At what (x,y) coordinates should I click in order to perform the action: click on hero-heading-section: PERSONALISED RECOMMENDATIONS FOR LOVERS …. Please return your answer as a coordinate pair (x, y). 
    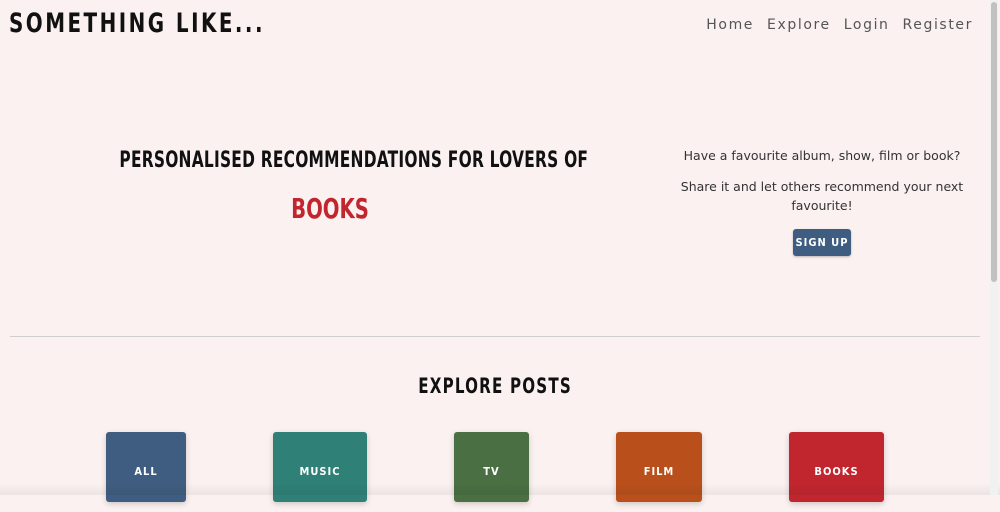
    Looking at the image, I should click on (330, 186).